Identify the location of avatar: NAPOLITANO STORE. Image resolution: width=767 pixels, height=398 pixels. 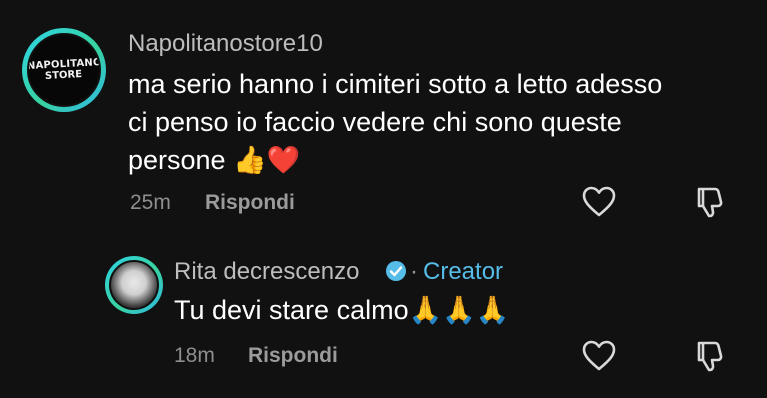
(64, 70).